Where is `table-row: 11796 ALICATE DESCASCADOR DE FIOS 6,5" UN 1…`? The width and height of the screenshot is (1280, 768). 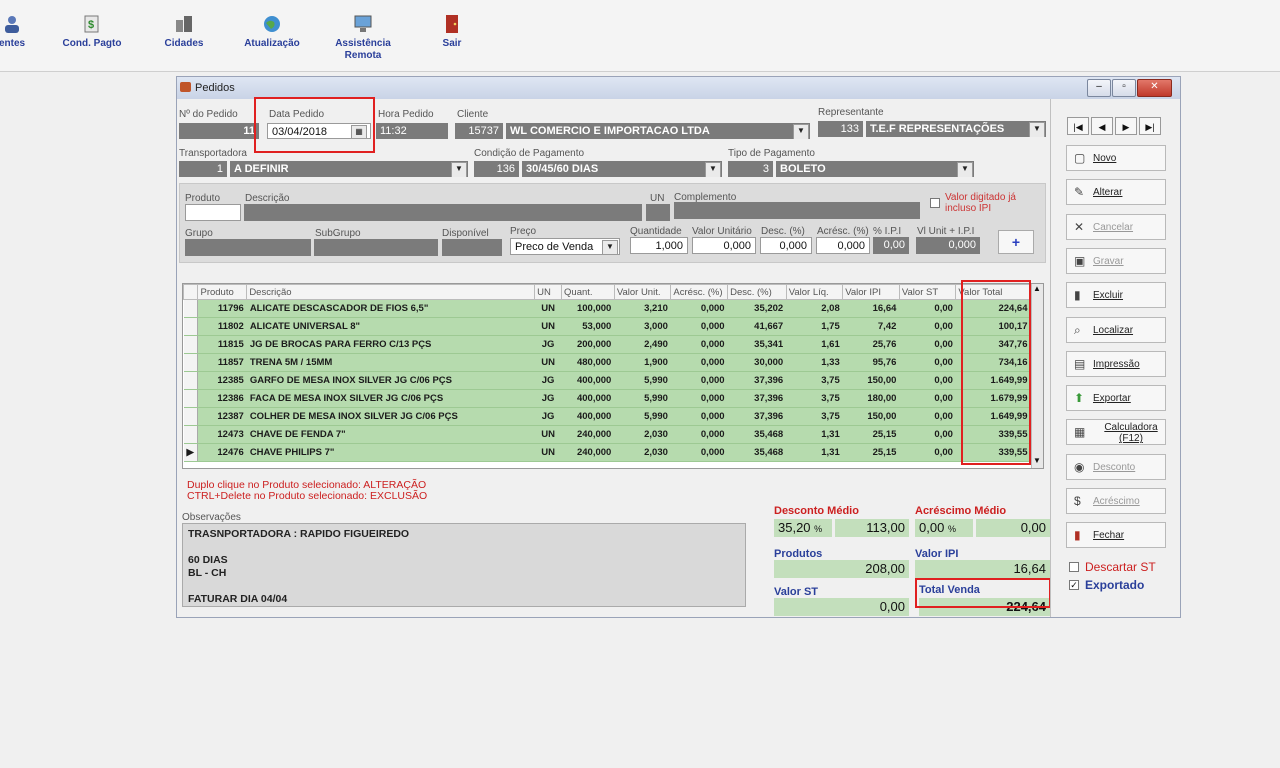 table-row: 11796 ALICATE DESCASCADOR DE FIOS 6,5" UN 1… is located at coordinates (607, 308).